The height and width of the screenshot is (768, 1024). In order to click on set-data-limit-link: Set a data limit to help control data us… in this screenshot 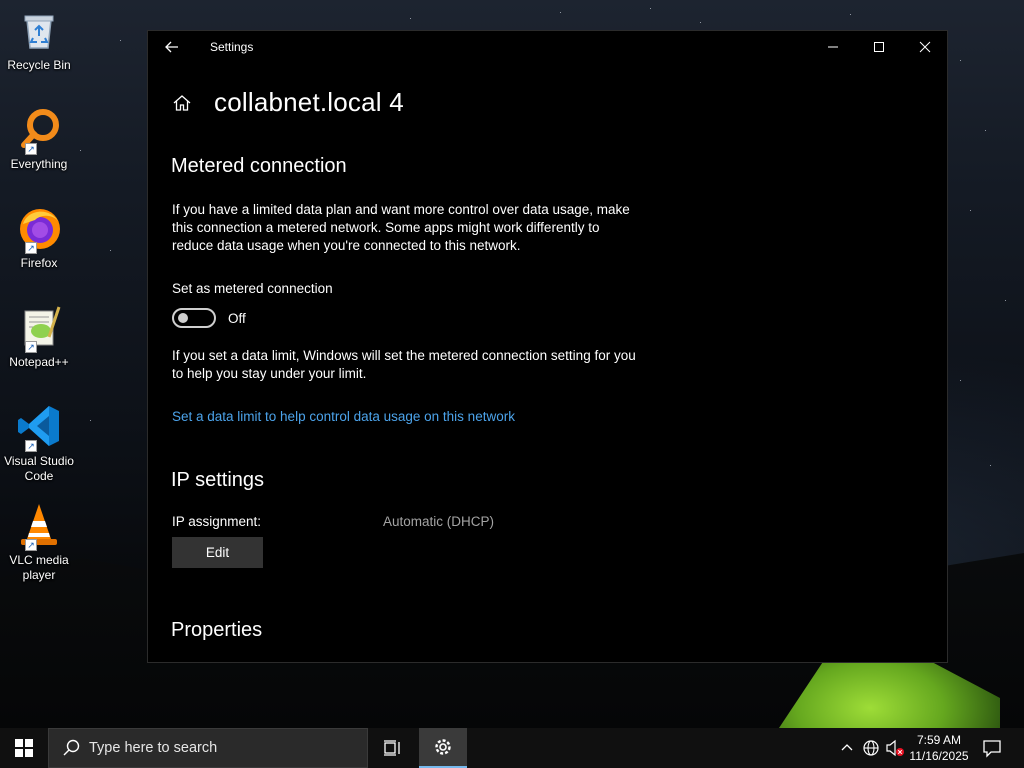, I will do `click(343, 416)`.